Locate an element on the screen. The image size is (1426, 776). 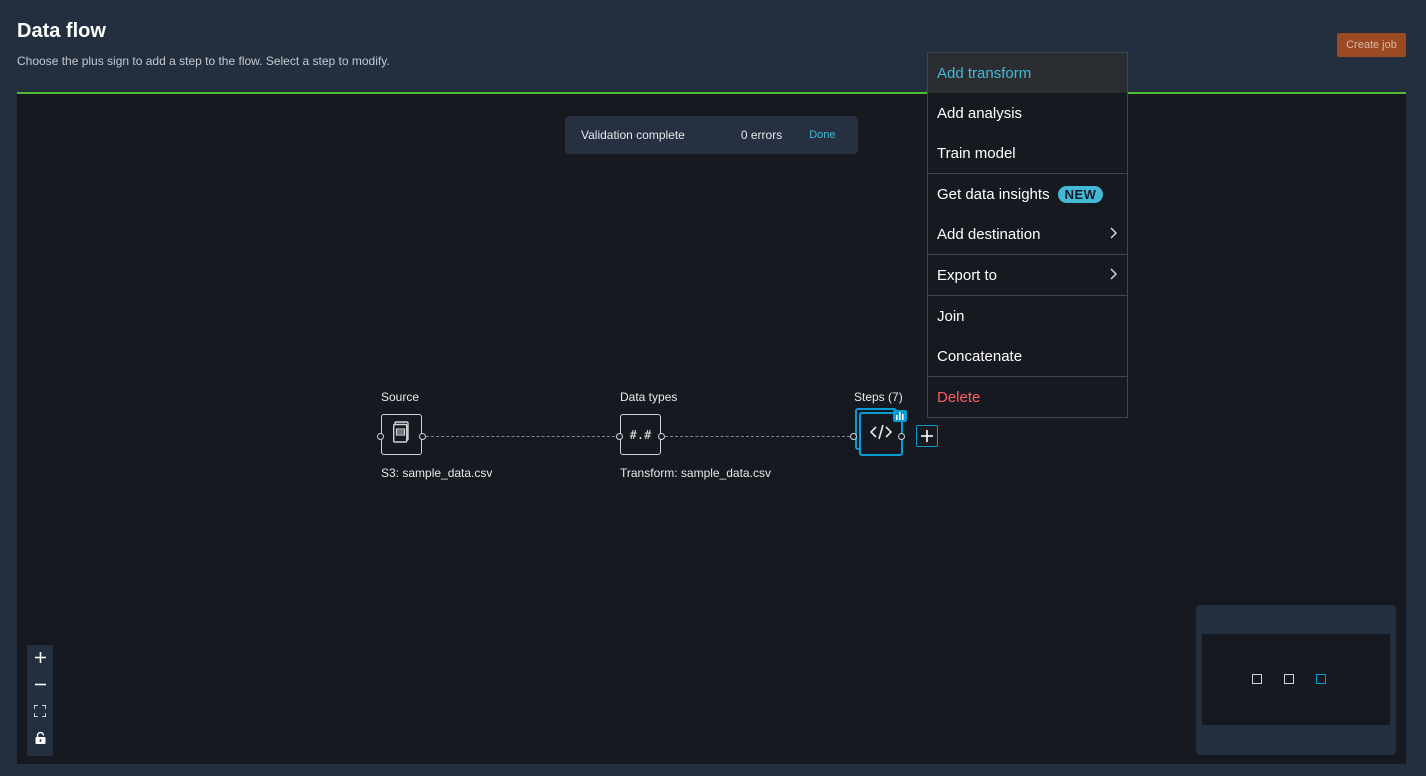
source-node-caption: S3: sample_data.csv is located at coordinates (437, 473).